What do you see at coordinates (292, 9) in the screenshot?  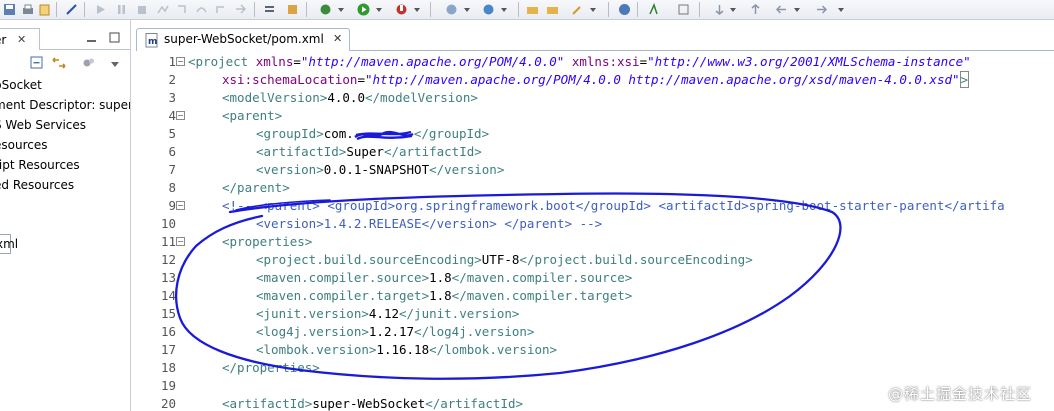 I see `server-icon` at bounding box center [292, 9].